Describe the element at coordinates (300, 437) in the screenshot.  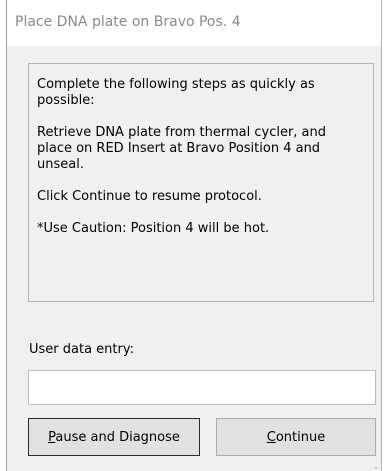
I see `continue-label-rest: ontinue` at that location.